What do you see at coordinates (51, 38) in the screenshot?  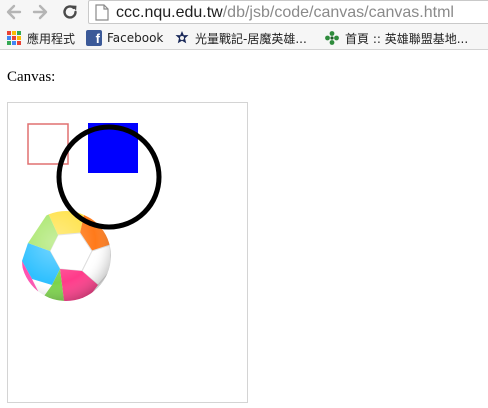 I see `bookmark-label: 應用程式` at bounding box center [51, 38].